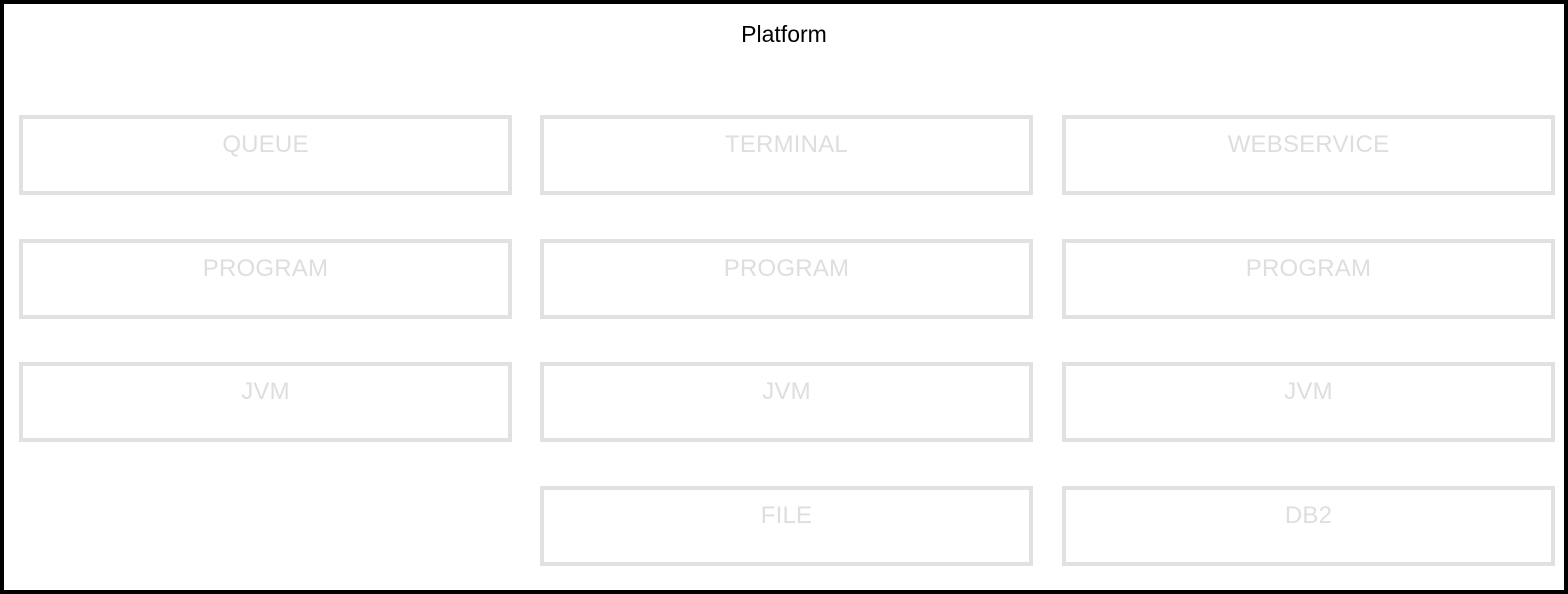 The width and height of the screenshot is (1568, 594). I want to click on node-jvm-2: JVM, so click(786, 402).